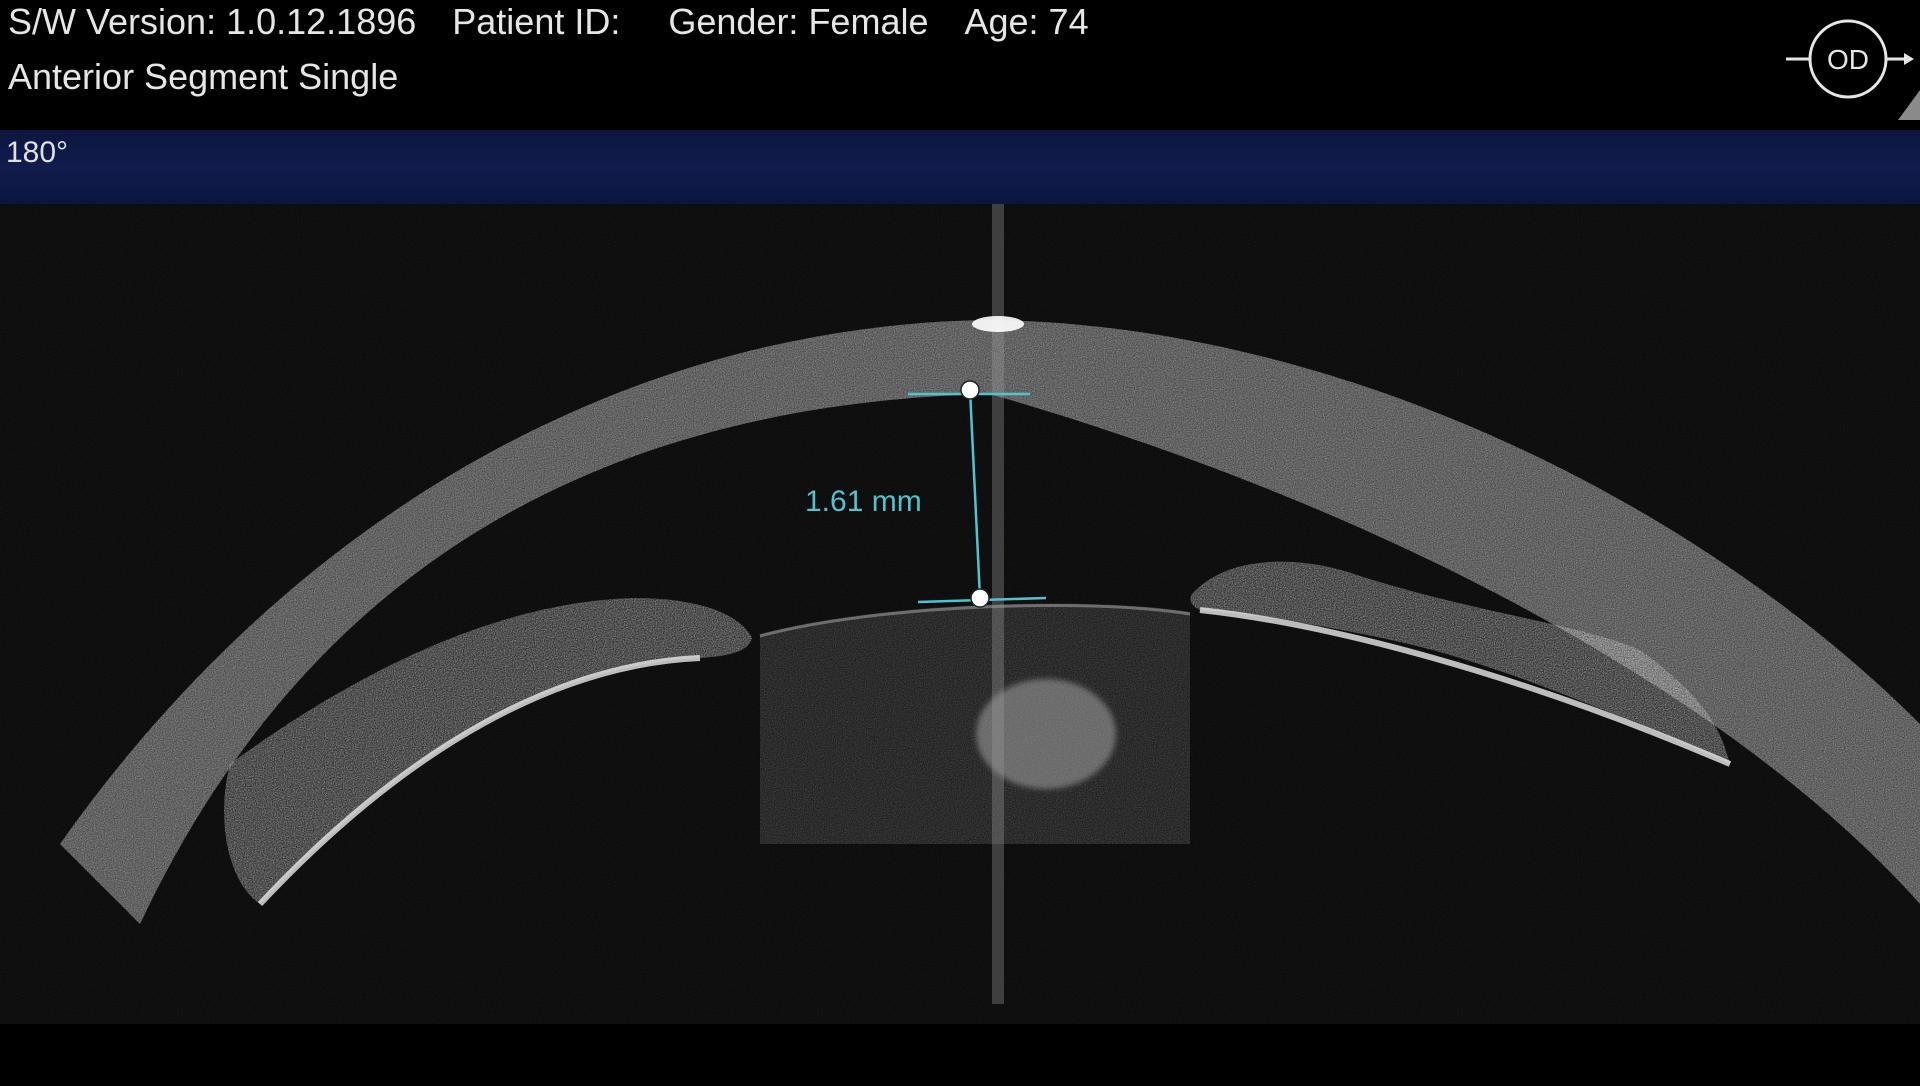 Image resolution: width=1920 pixels, height=1086 pixels. Describe the element at coordinates (798, 21) in the screenshot. I see `patient-gender: Gender: Female` at that location.